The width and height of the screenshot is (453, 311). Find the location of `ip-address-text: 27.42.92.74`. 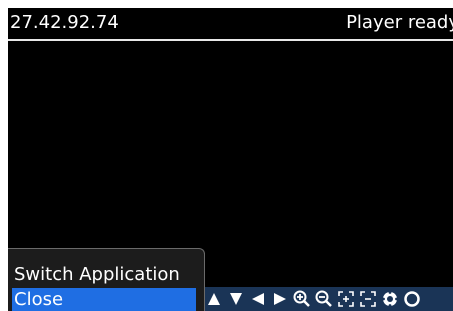

ip-address-text: 27.42.92.74 is located at coordinates (64, 22).